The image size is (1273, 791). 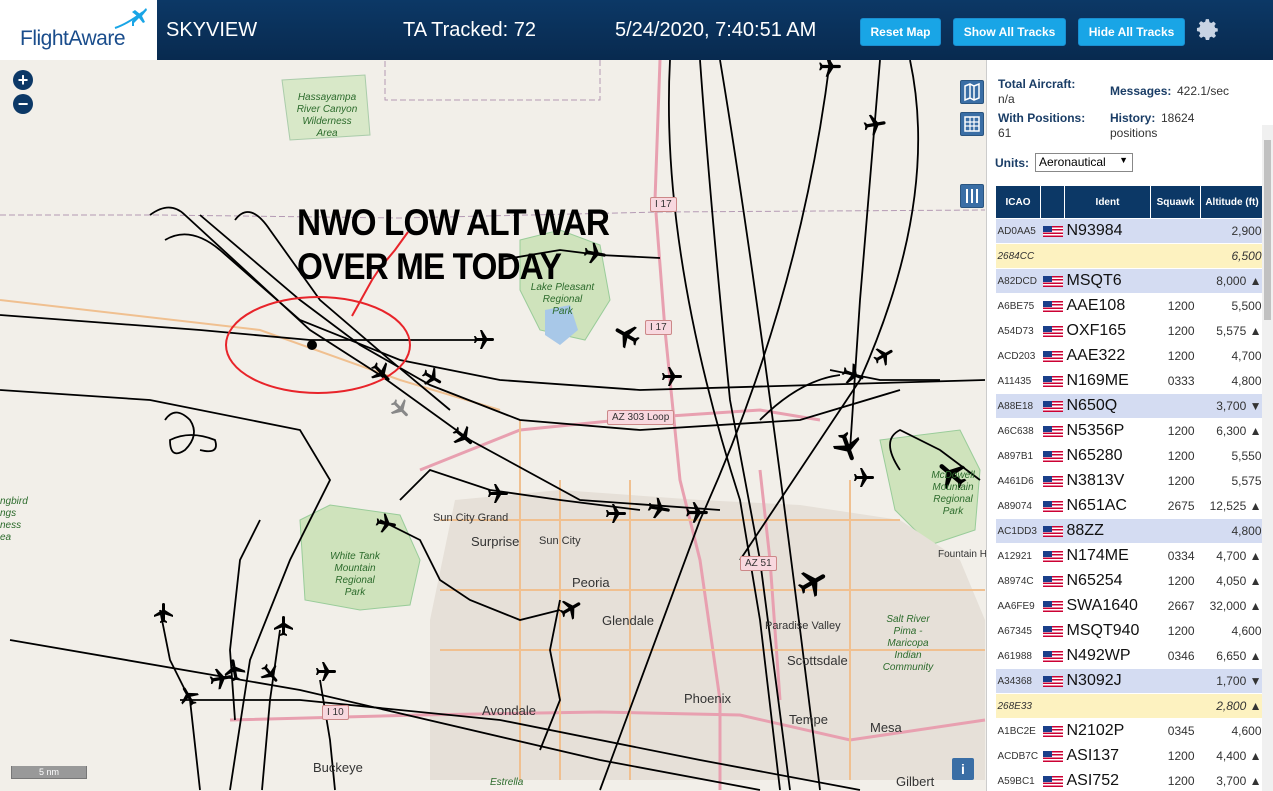 What do you see at coordinates (1129, 531) in the screenshot?
I see `table-row: AC1DD3 88ZZ 4,800` at bounding box center [1129, 531].